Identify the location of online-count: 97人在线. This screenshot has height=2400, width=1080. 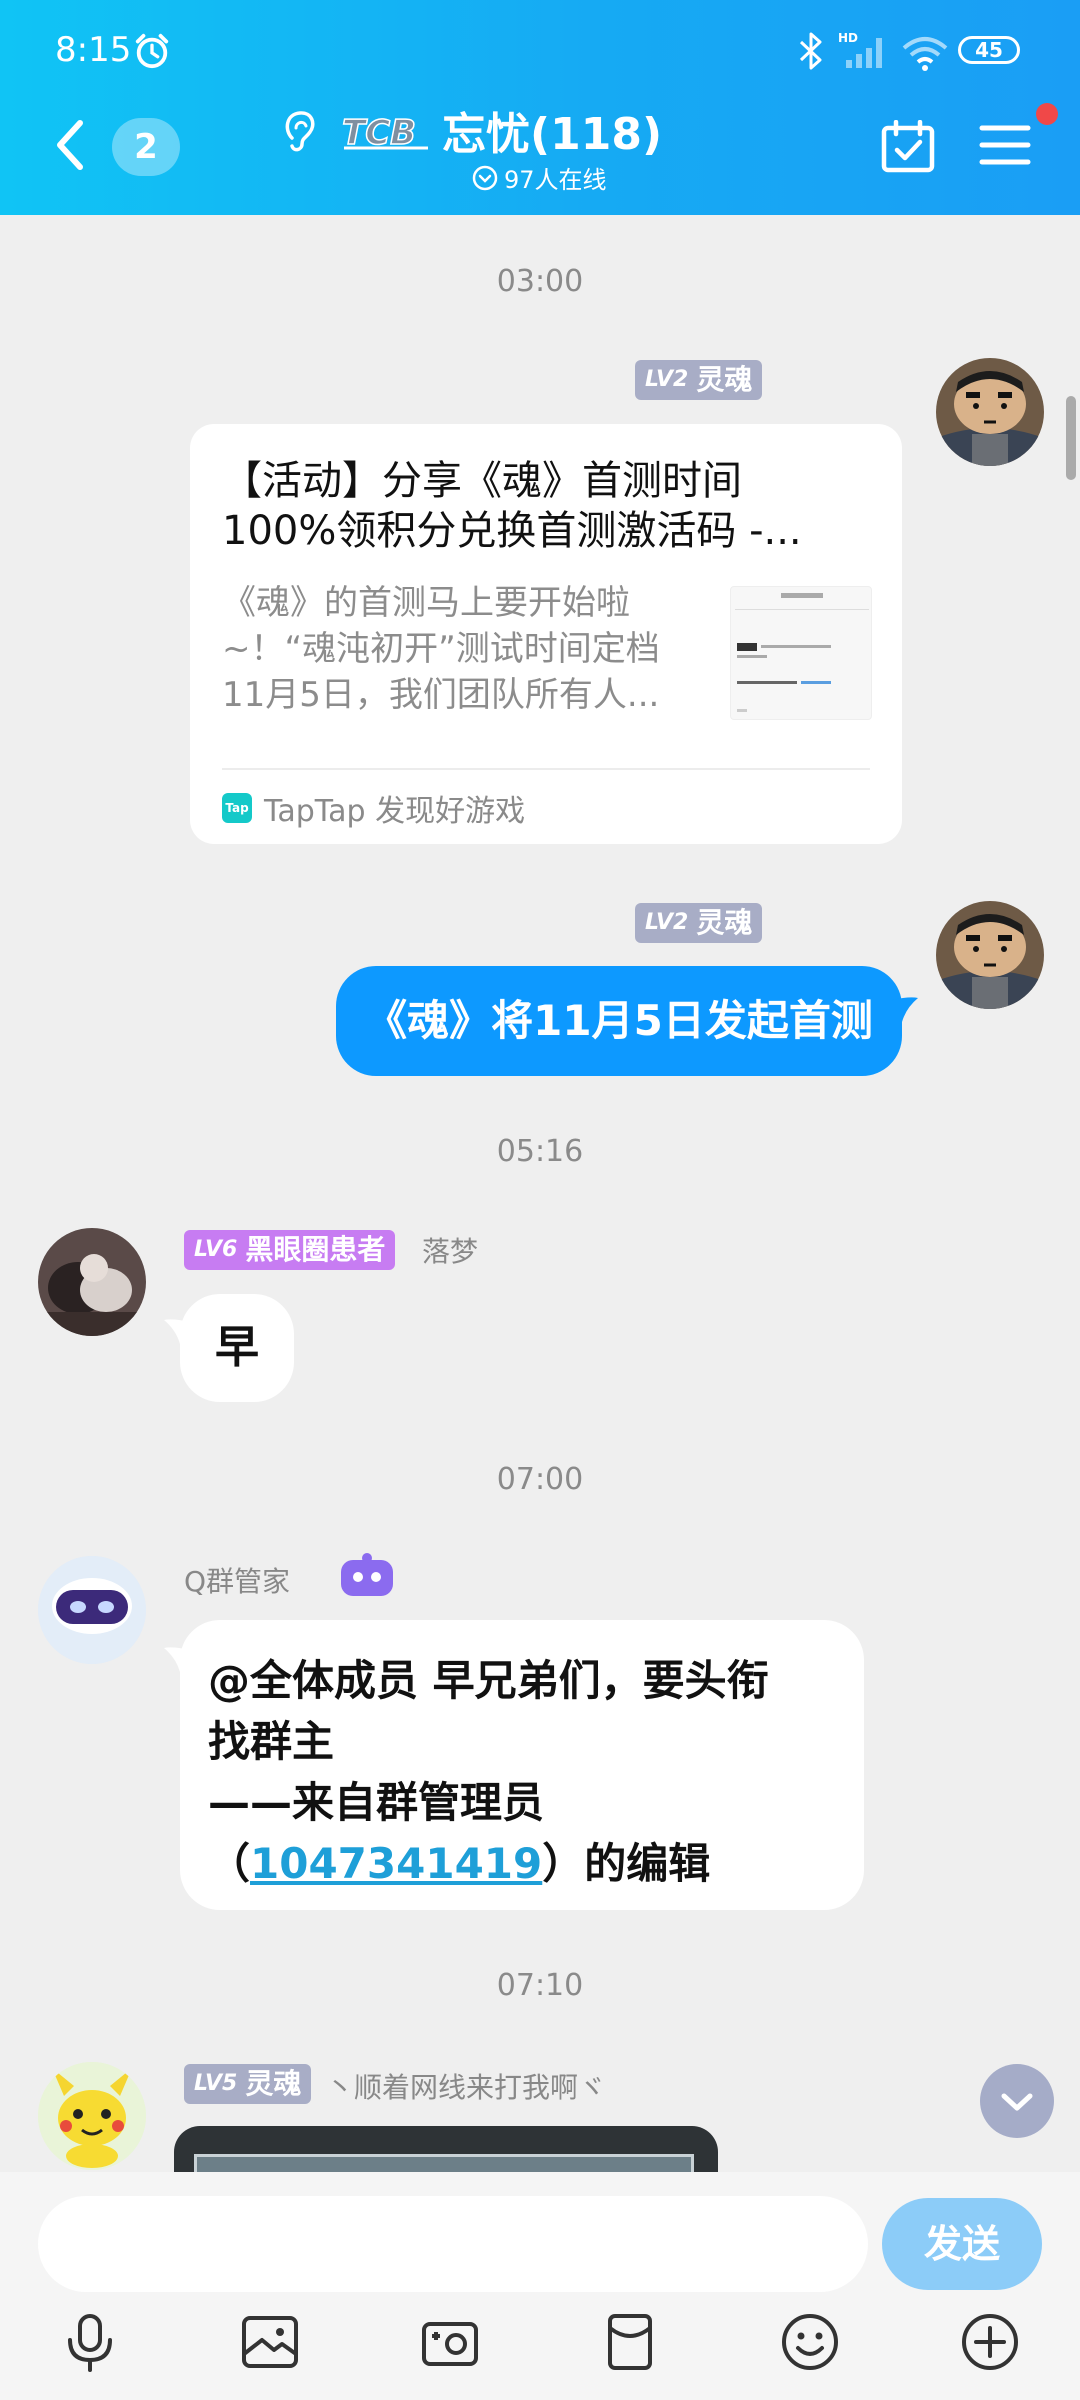
(539, 177).